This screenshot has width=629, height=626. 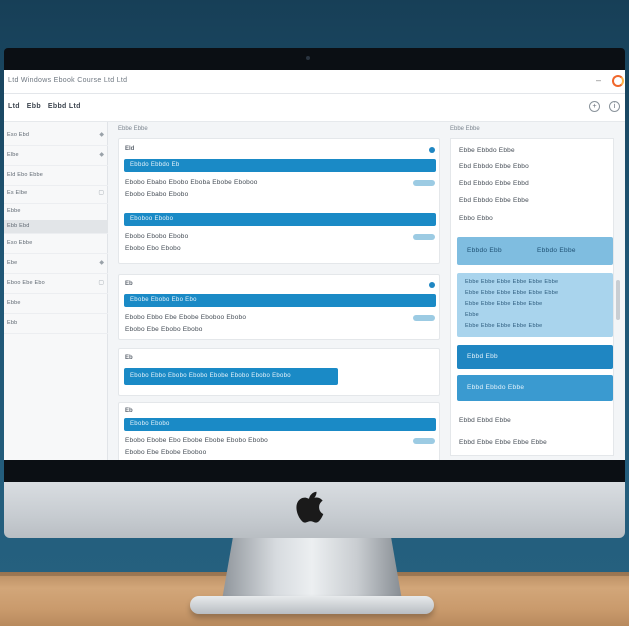 I want to click on card-row: Ebobo Ebo Ebobo, so click(x=153, y=248).